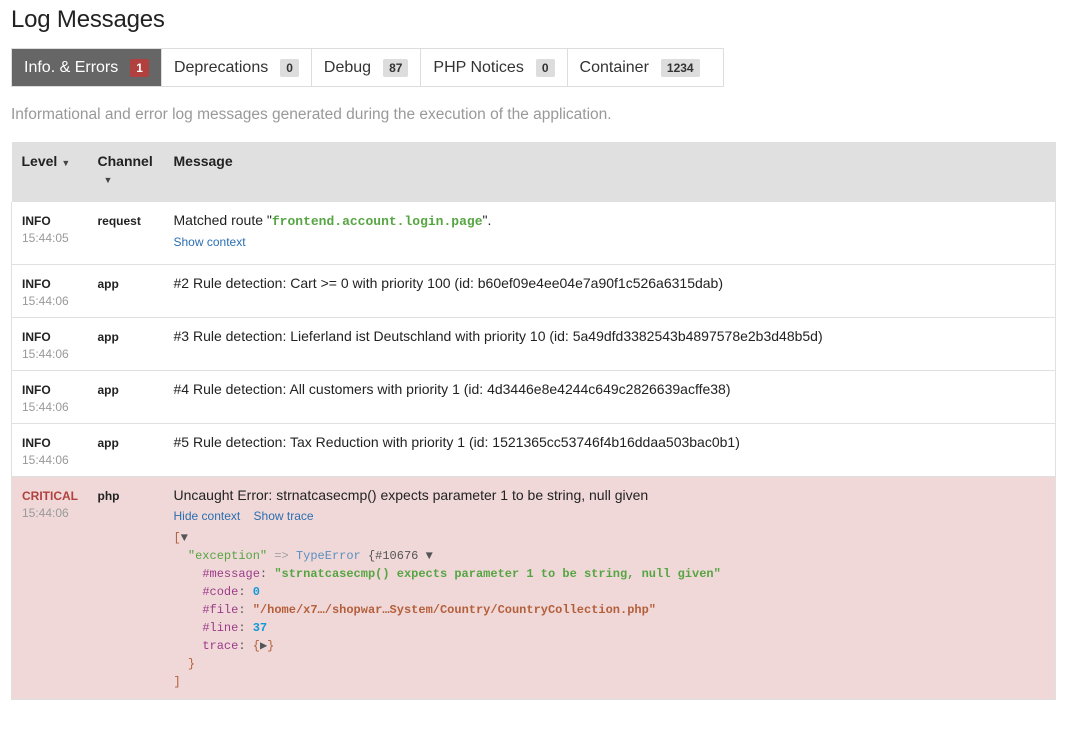  I want to click on count-badge: 1234, so click(680, 67).